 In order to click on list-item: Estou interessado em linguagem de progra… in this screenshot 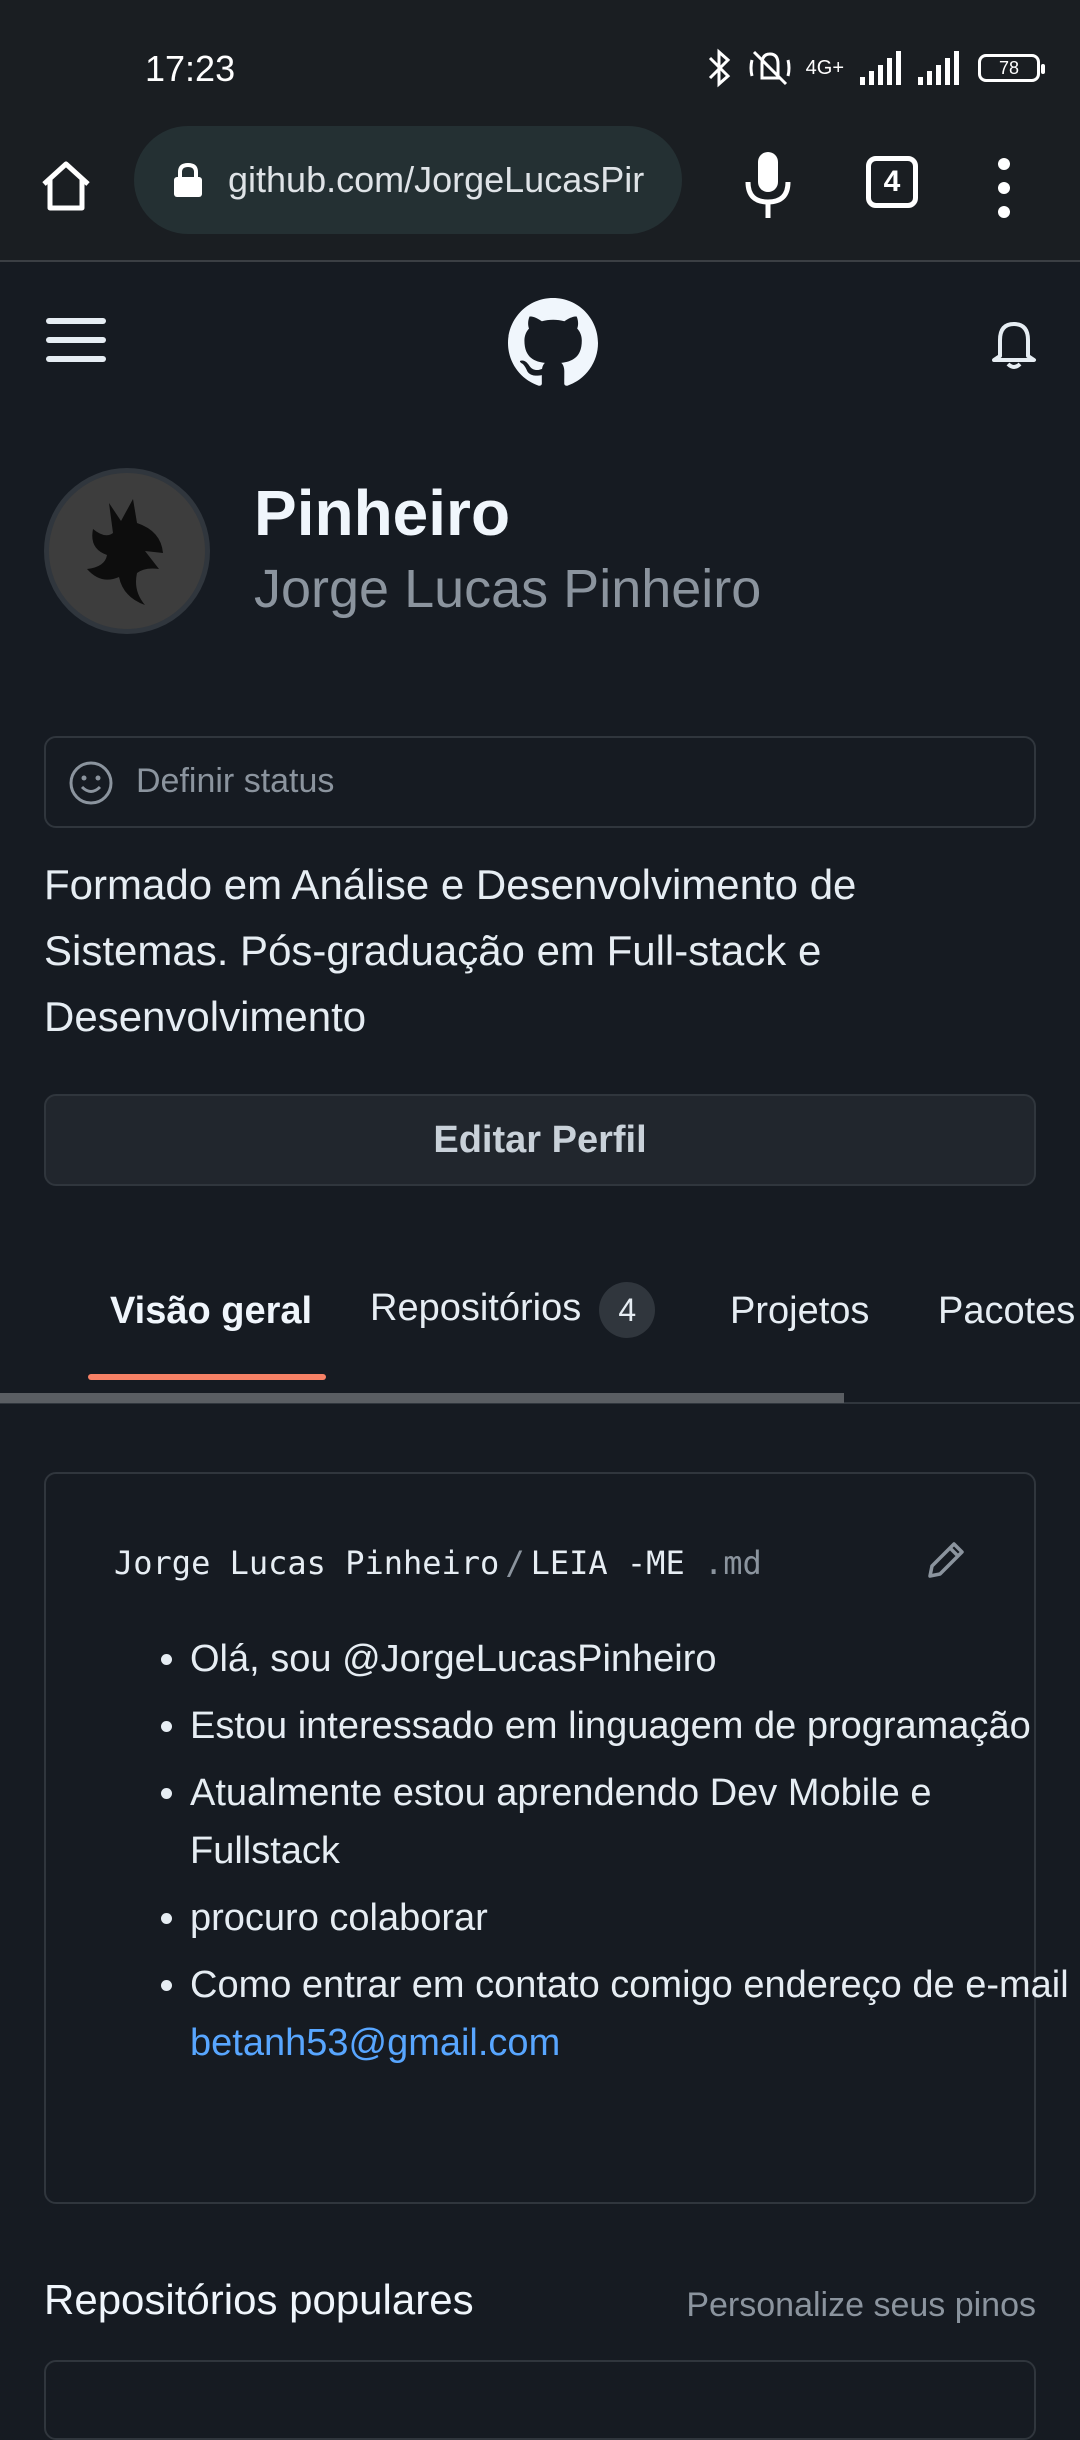, I will do `click(630, 1726)`.